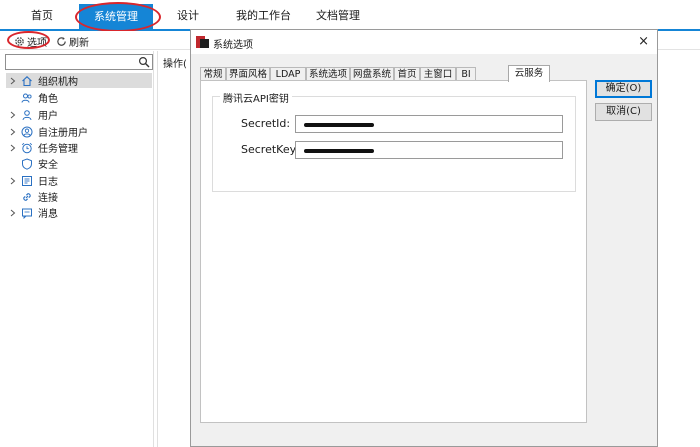 The image size is (700, 447). I want to click on tab-ui-style: 界面风格, so click(248, 74).